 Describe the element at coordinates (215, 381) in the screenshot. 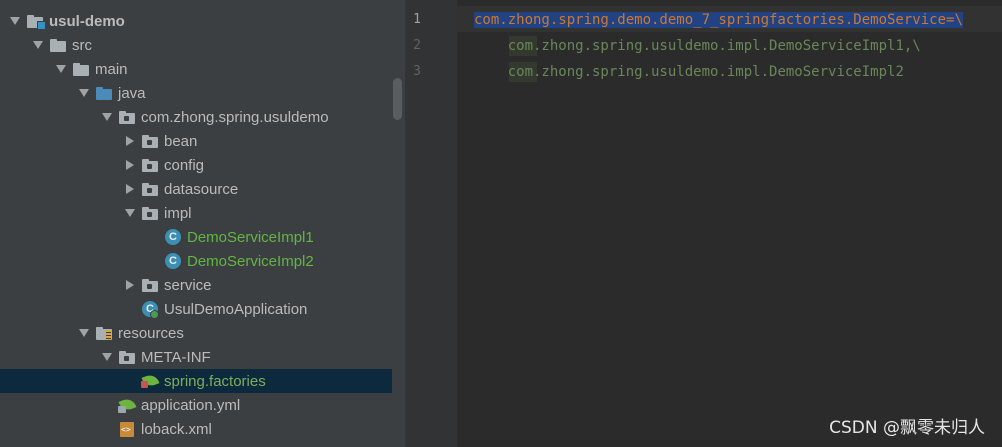

I see `tree-item-label: spring.factories` at that location.